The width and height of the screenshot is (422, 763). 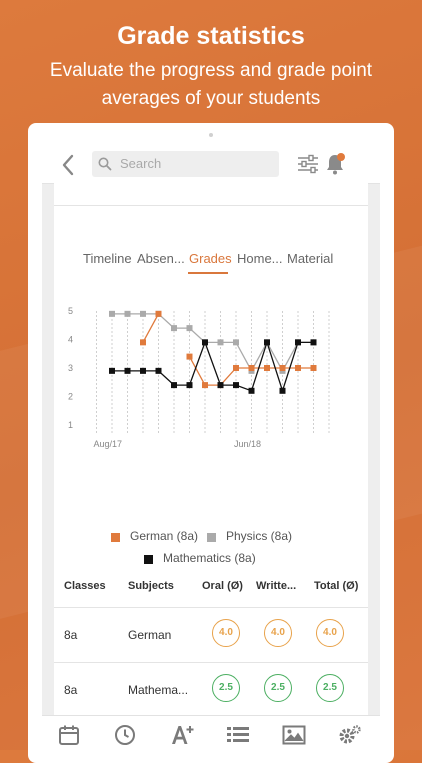 What do you see at coordinates (278, 688) in the screenshot?
I see `written-average-badge: 2.5` at bounding box center [278, 688].